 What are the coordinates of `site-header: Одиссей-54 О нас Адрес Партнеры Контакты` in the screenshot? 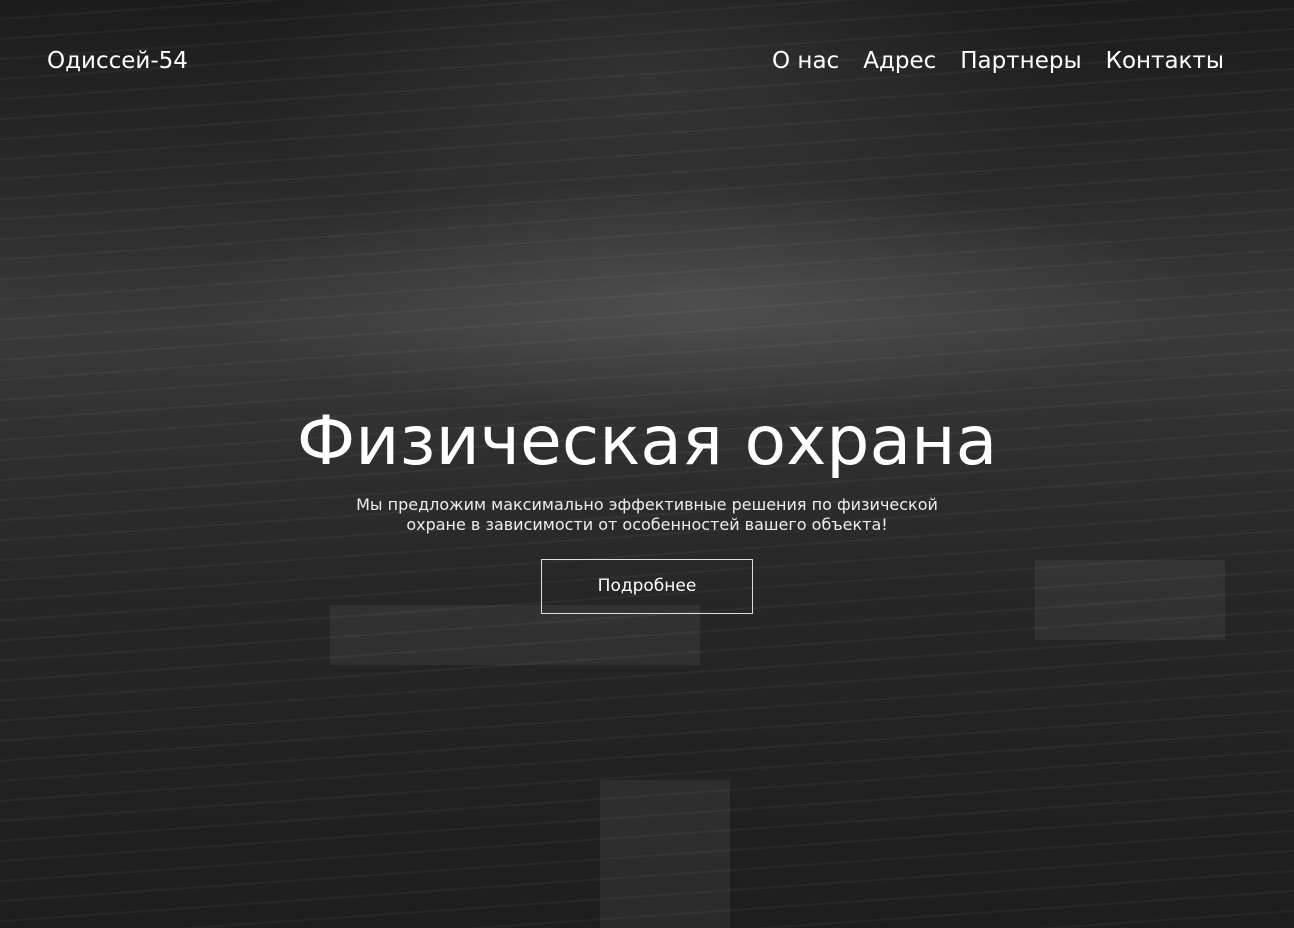 It's located at (635, 61).